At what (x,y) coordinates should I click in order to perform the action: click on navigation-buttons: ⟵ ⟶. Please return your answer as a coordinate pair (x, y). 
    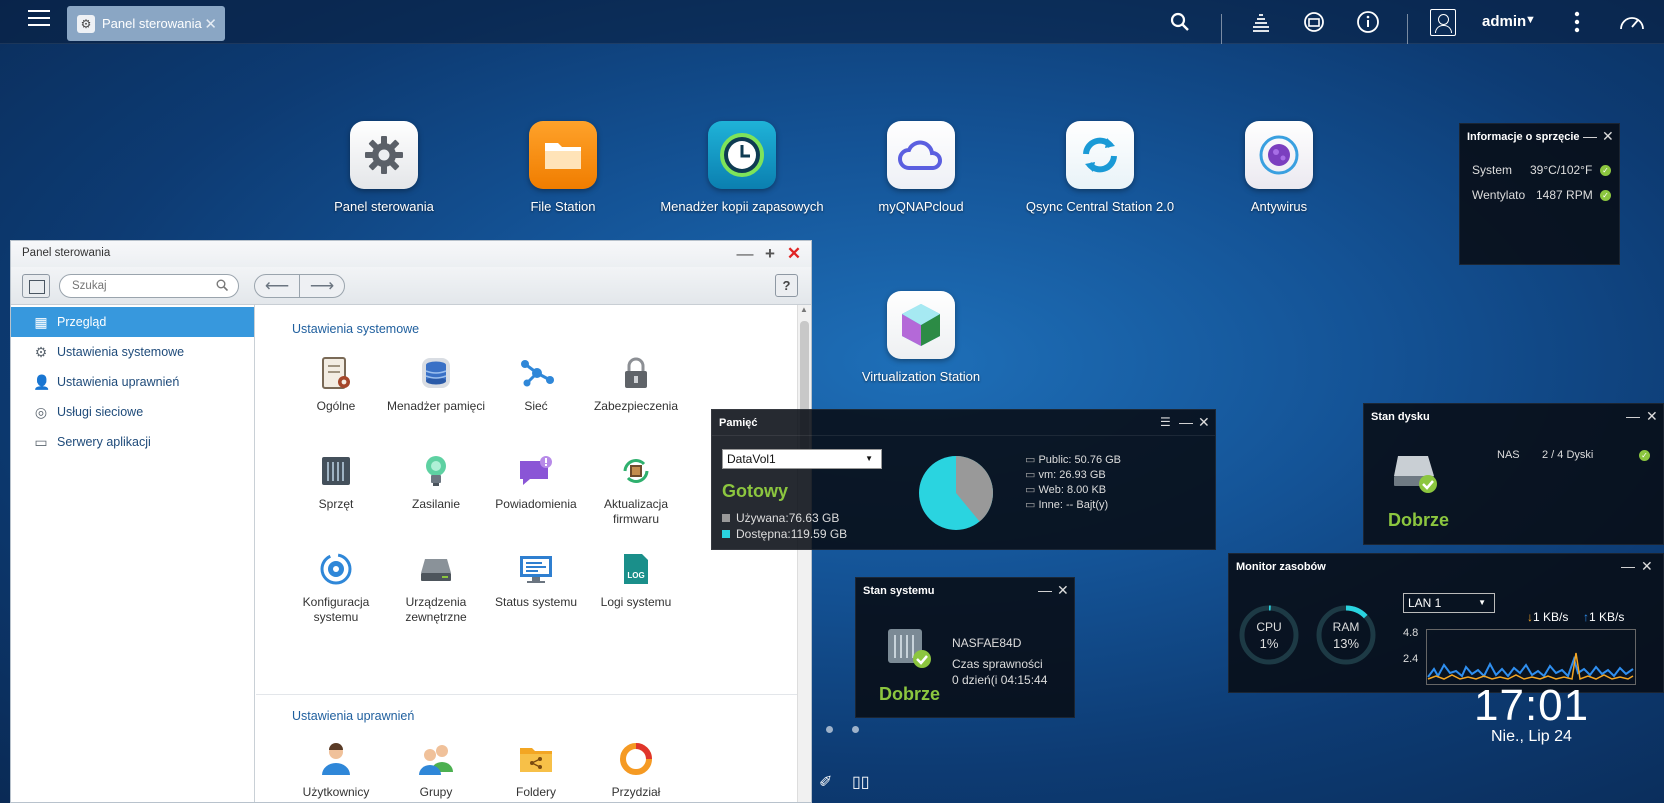
    Looking at the image, I should click on (299, 286).